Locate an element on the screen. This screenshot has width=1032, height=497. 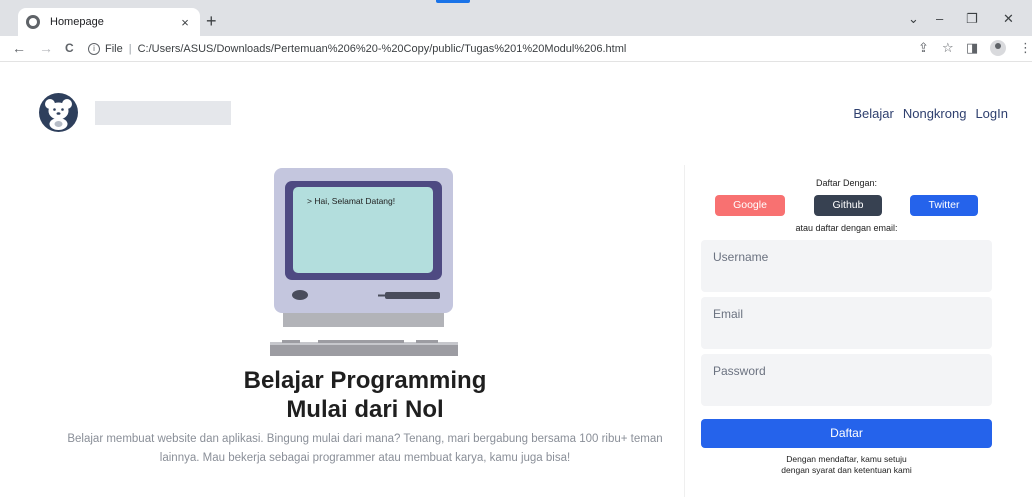
github-signup-button: Github is located at coordinates (848, 205).